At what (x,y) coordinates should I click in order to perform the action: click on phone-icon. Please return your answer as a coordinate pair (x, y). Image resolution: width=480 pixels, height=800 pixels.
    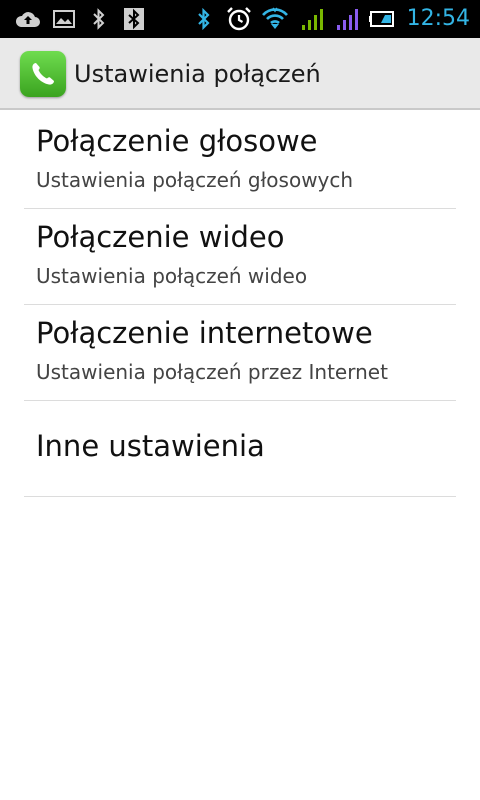
    Looking at the image, I should click on (43, 74).